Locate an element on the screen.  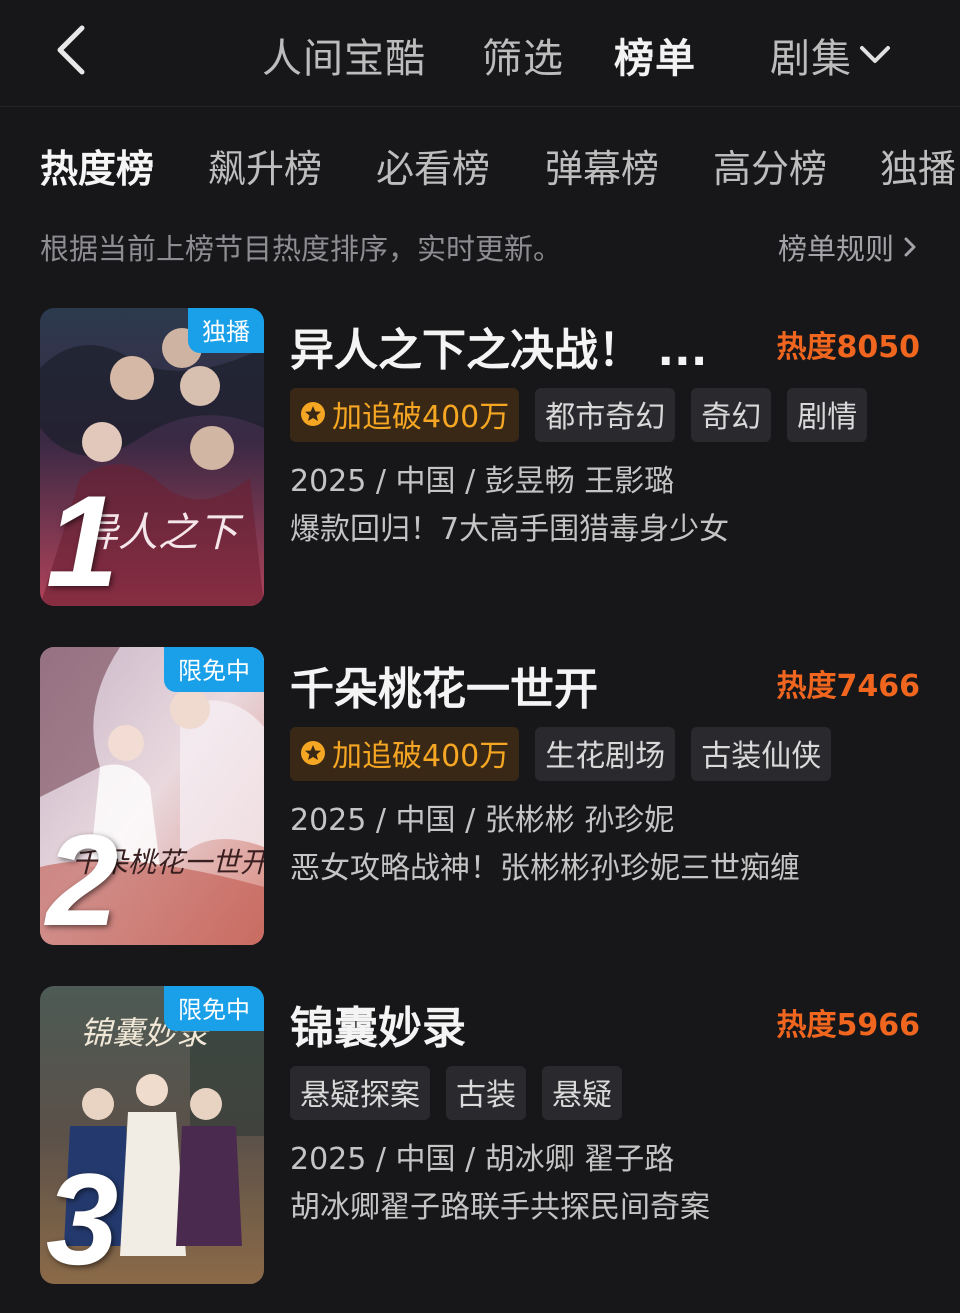
show-title: 千朵桃花一世开 is located at coordinates (444, 685).